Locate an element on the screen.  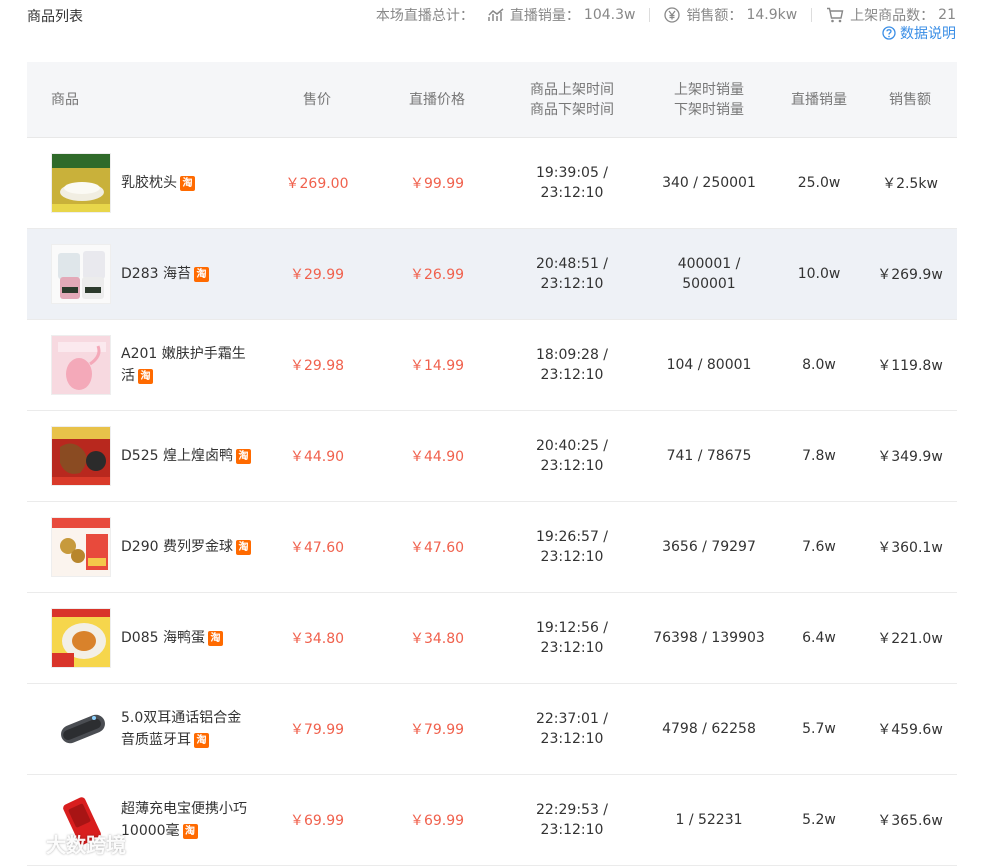
product-name: 超薄充电宝便携小巧10000毫淘 is located at coordinates (186, 820).